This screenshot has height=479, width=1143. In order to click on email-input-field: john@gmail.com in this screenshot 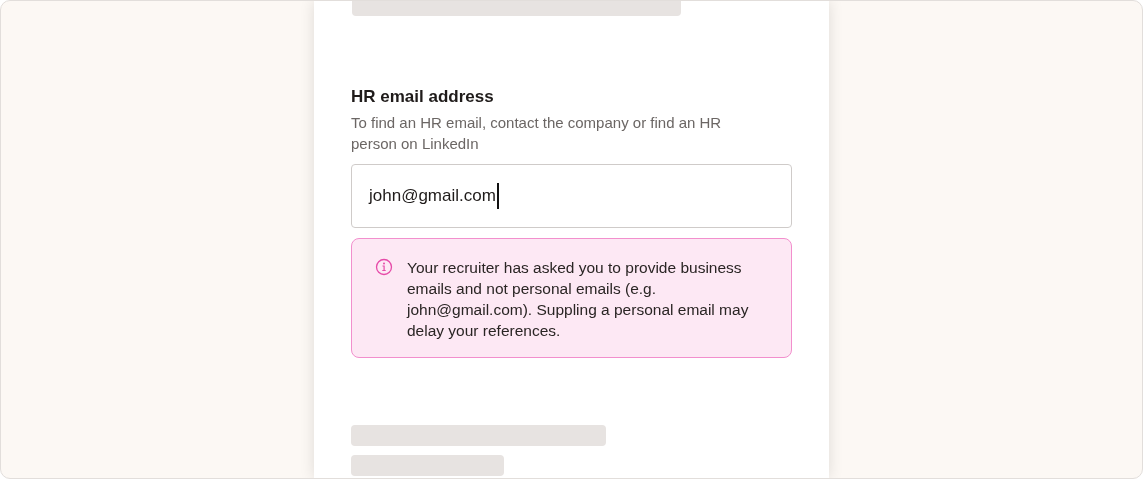, I will do `click(571, 196)`.